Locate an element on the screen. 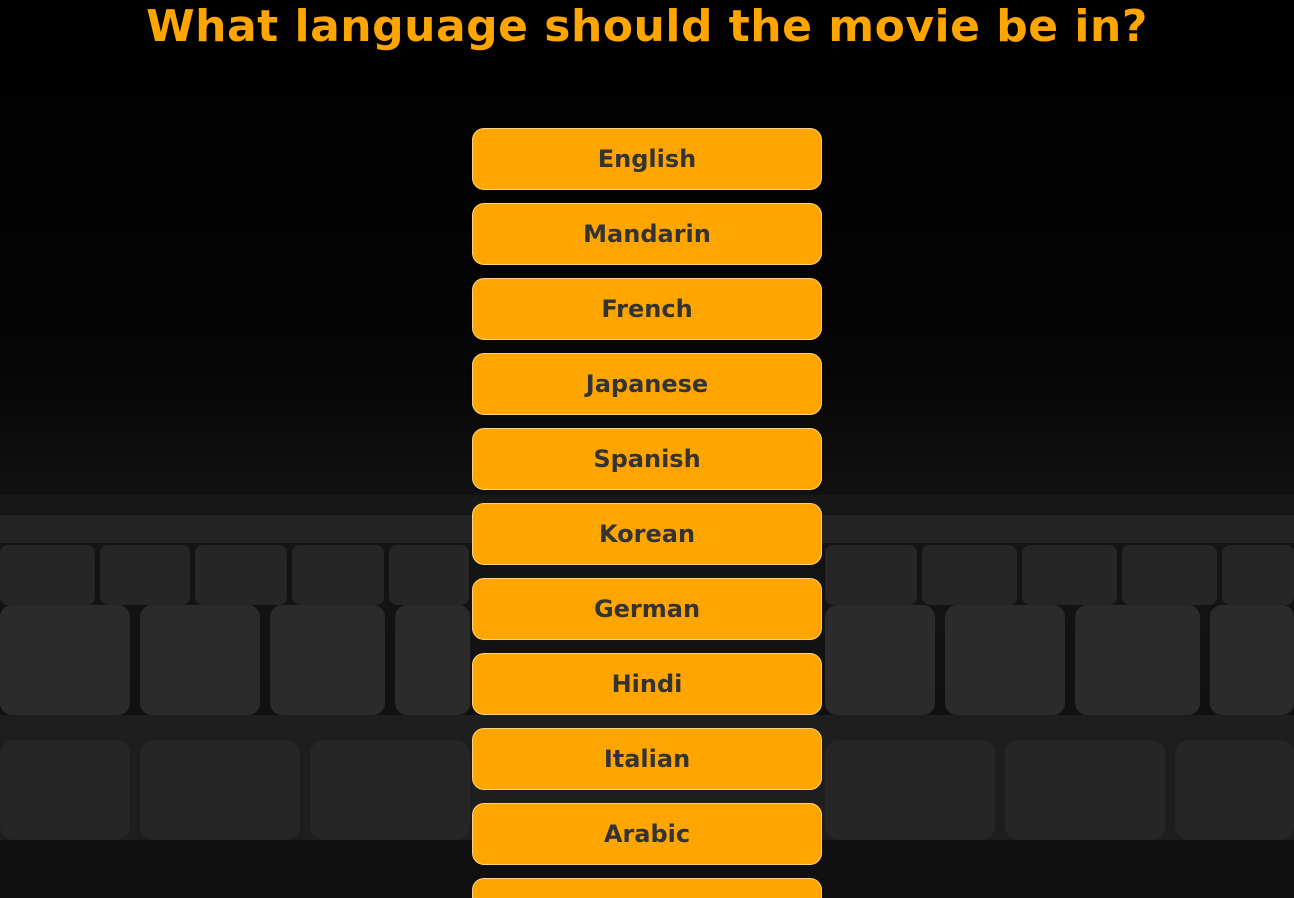 The image size is (1294, 898). option-arabic: Arabic is located at coordinates (647, 834).